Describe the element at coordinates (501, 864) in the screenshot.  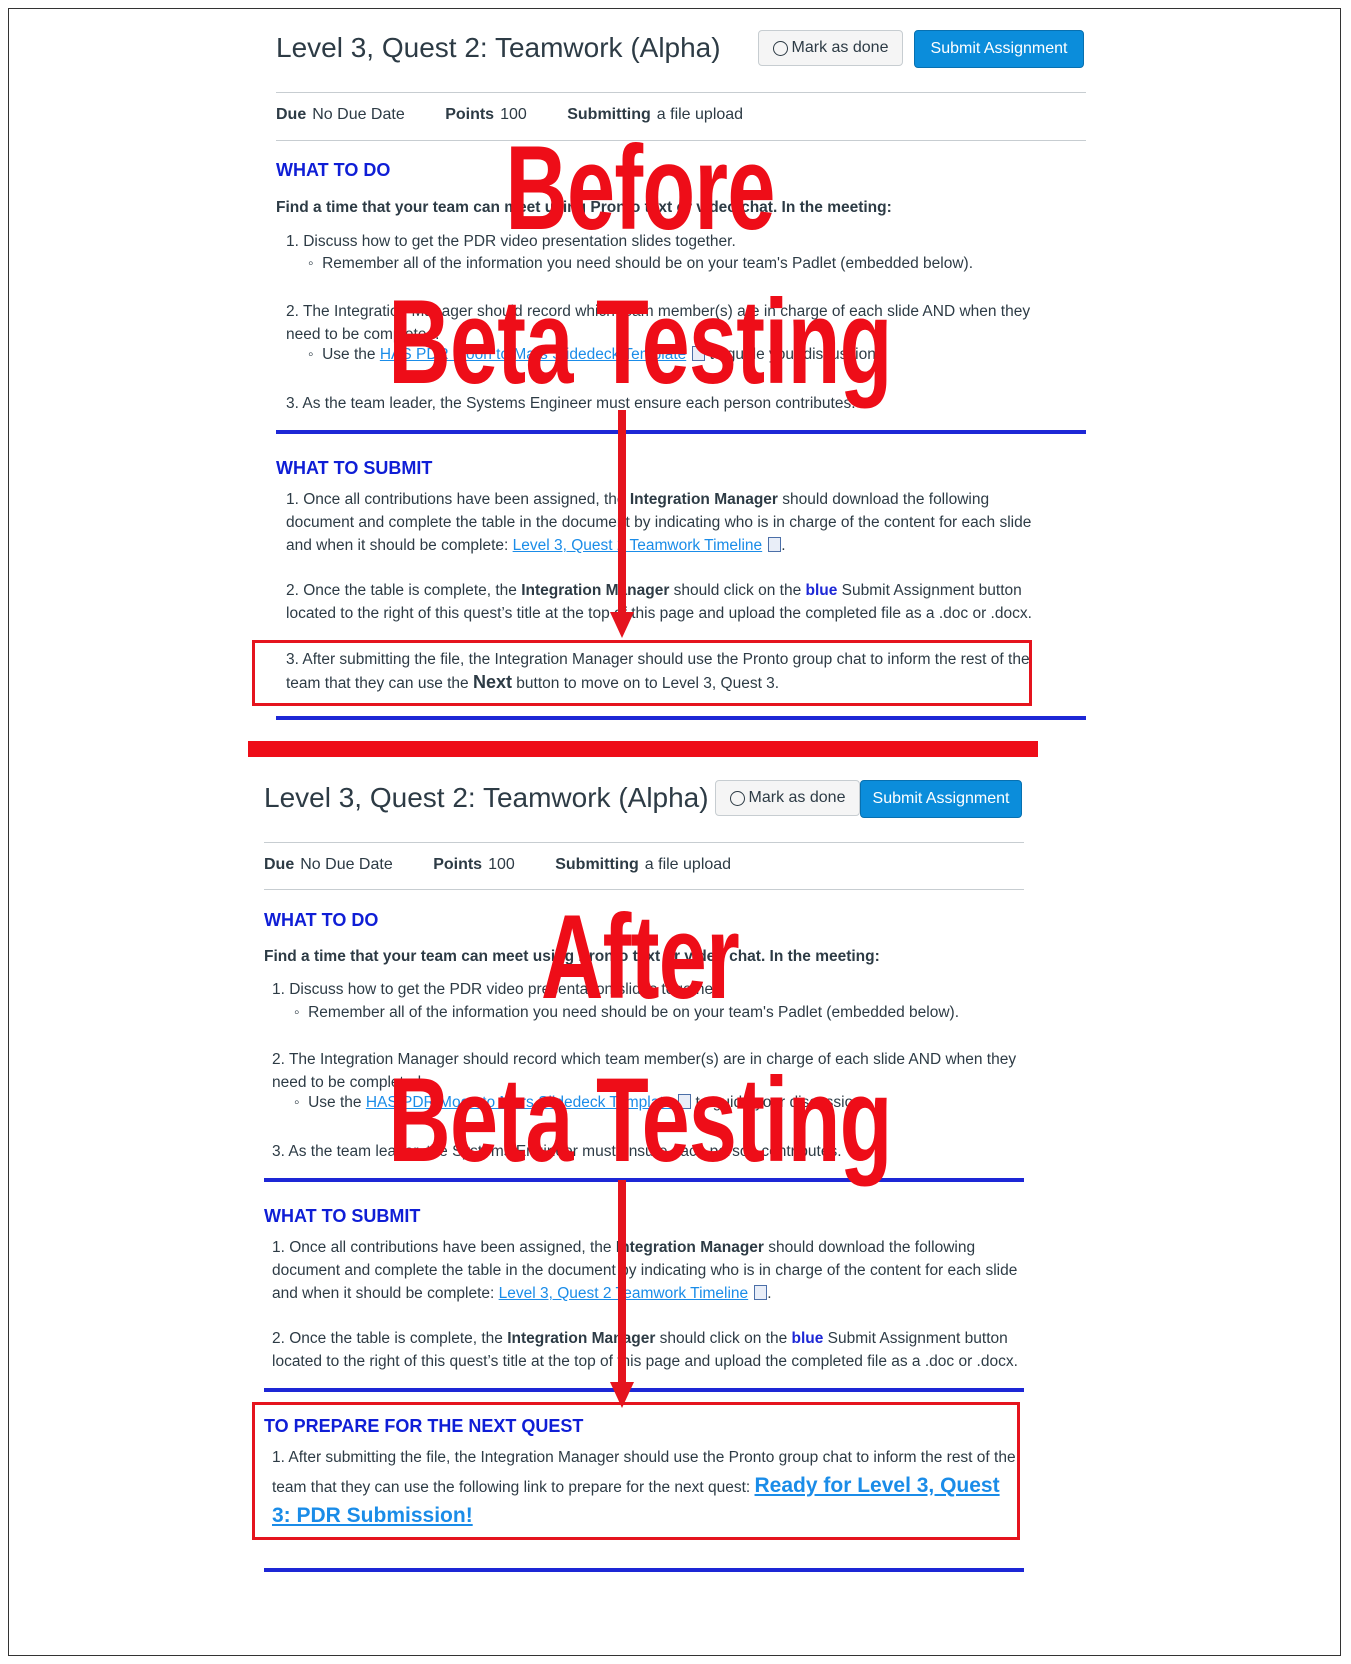
I see `points-value: 100` at that location.